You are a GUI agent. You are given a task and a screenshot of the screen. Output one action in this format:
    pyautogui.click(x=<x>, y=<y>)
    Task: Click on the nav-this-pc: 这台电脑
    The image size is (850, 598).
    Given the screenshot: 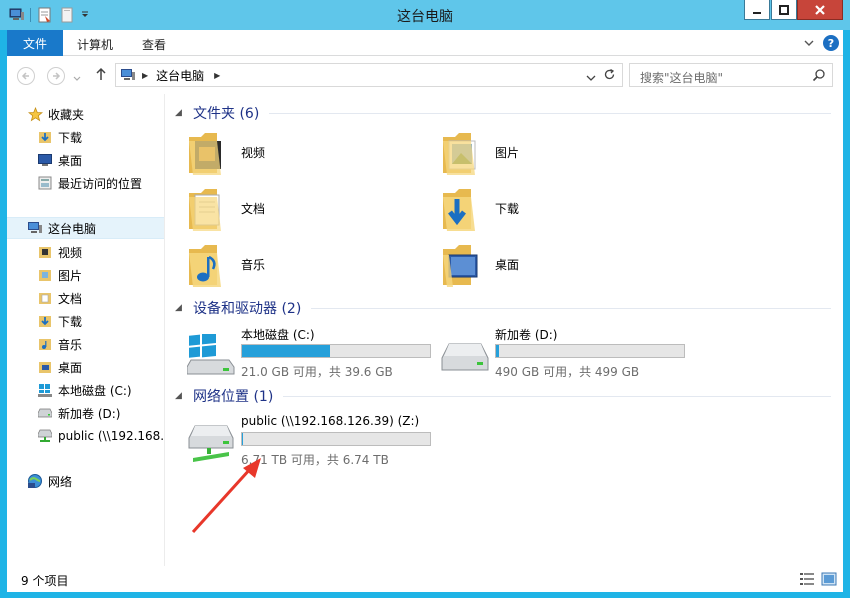 What is the action you would take?
    pyautogui.click(x=85, y=228)
    